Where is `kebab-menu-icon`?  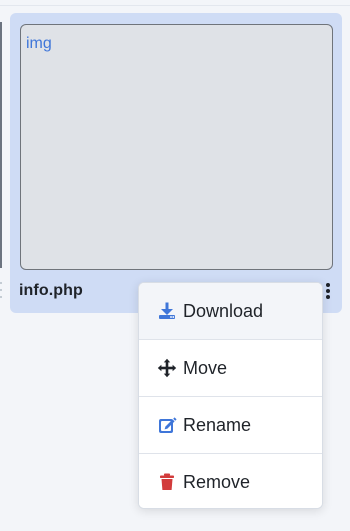
kebab-menu-icon is located at coordinates (328, 291).